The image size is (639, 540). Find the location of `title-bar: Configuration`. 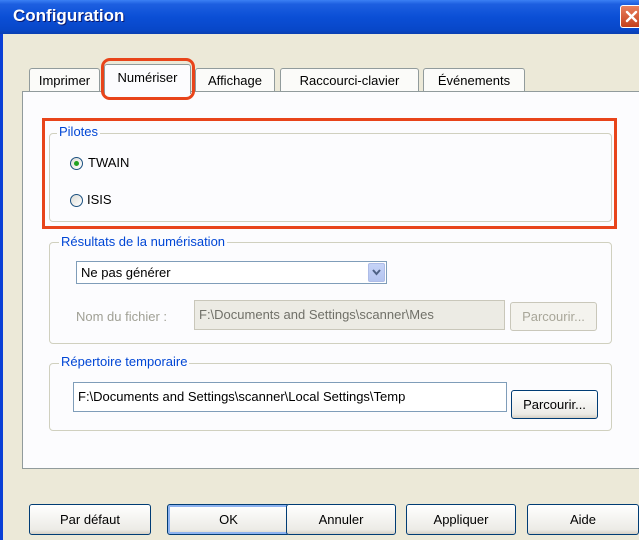

title-bar: Configuration is located at coordinates (319, 17).